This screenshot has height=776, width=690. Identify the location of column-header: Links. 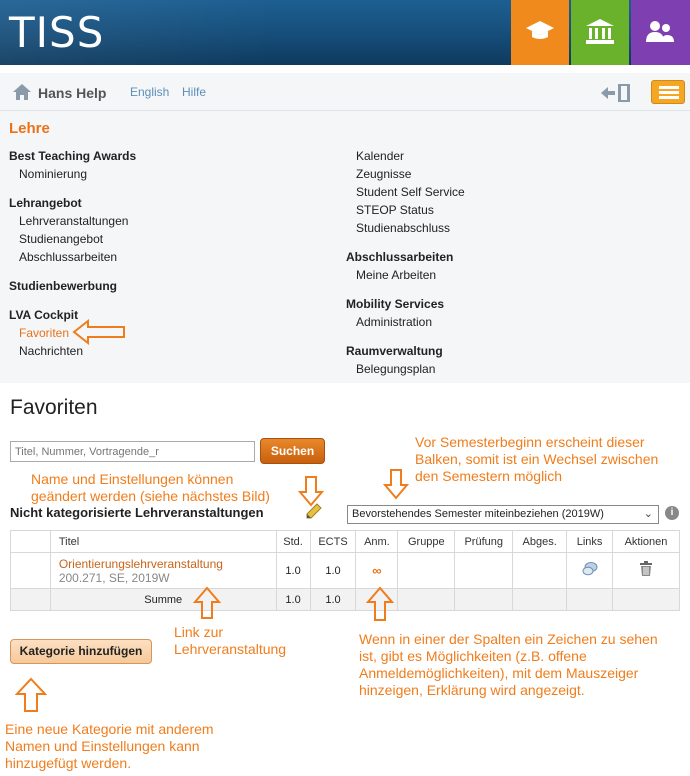
(589, 541).